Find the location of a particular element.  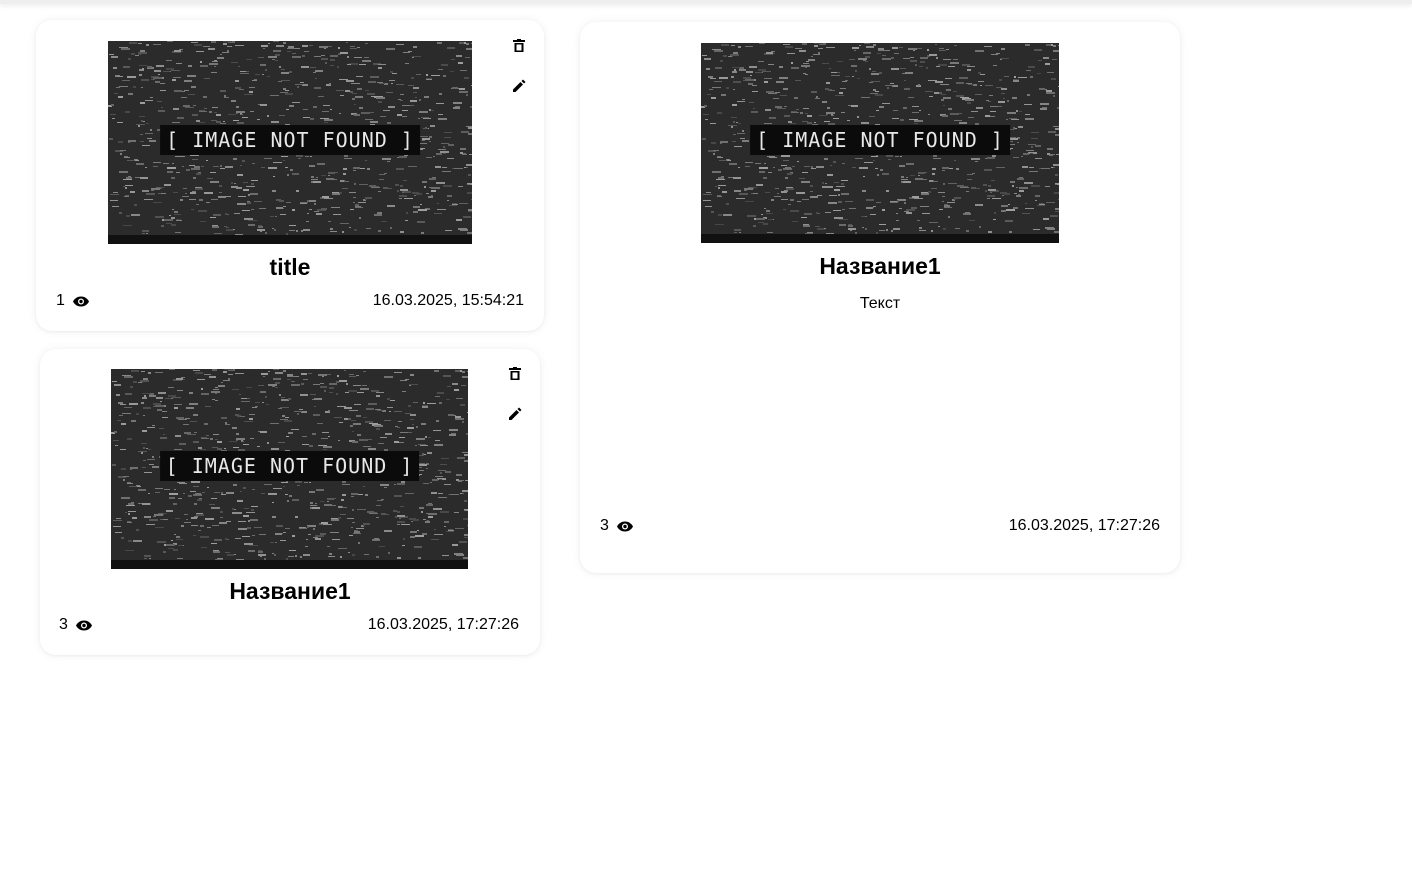

post-date: 16.03.2025, 15:54:21 is located at coordinates (448, 300).